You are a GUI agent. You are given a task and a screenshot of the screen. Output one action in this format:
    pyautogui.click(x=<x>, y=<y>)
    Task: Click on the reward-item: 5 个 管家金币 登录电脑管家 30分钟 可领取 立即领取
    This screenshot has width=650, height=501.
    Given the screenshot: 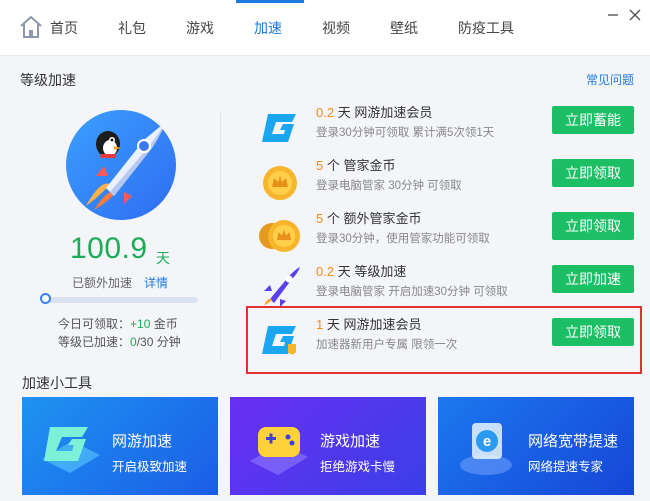 What is the action you would take?
    pyautogui.click(x=448, y=179)
    